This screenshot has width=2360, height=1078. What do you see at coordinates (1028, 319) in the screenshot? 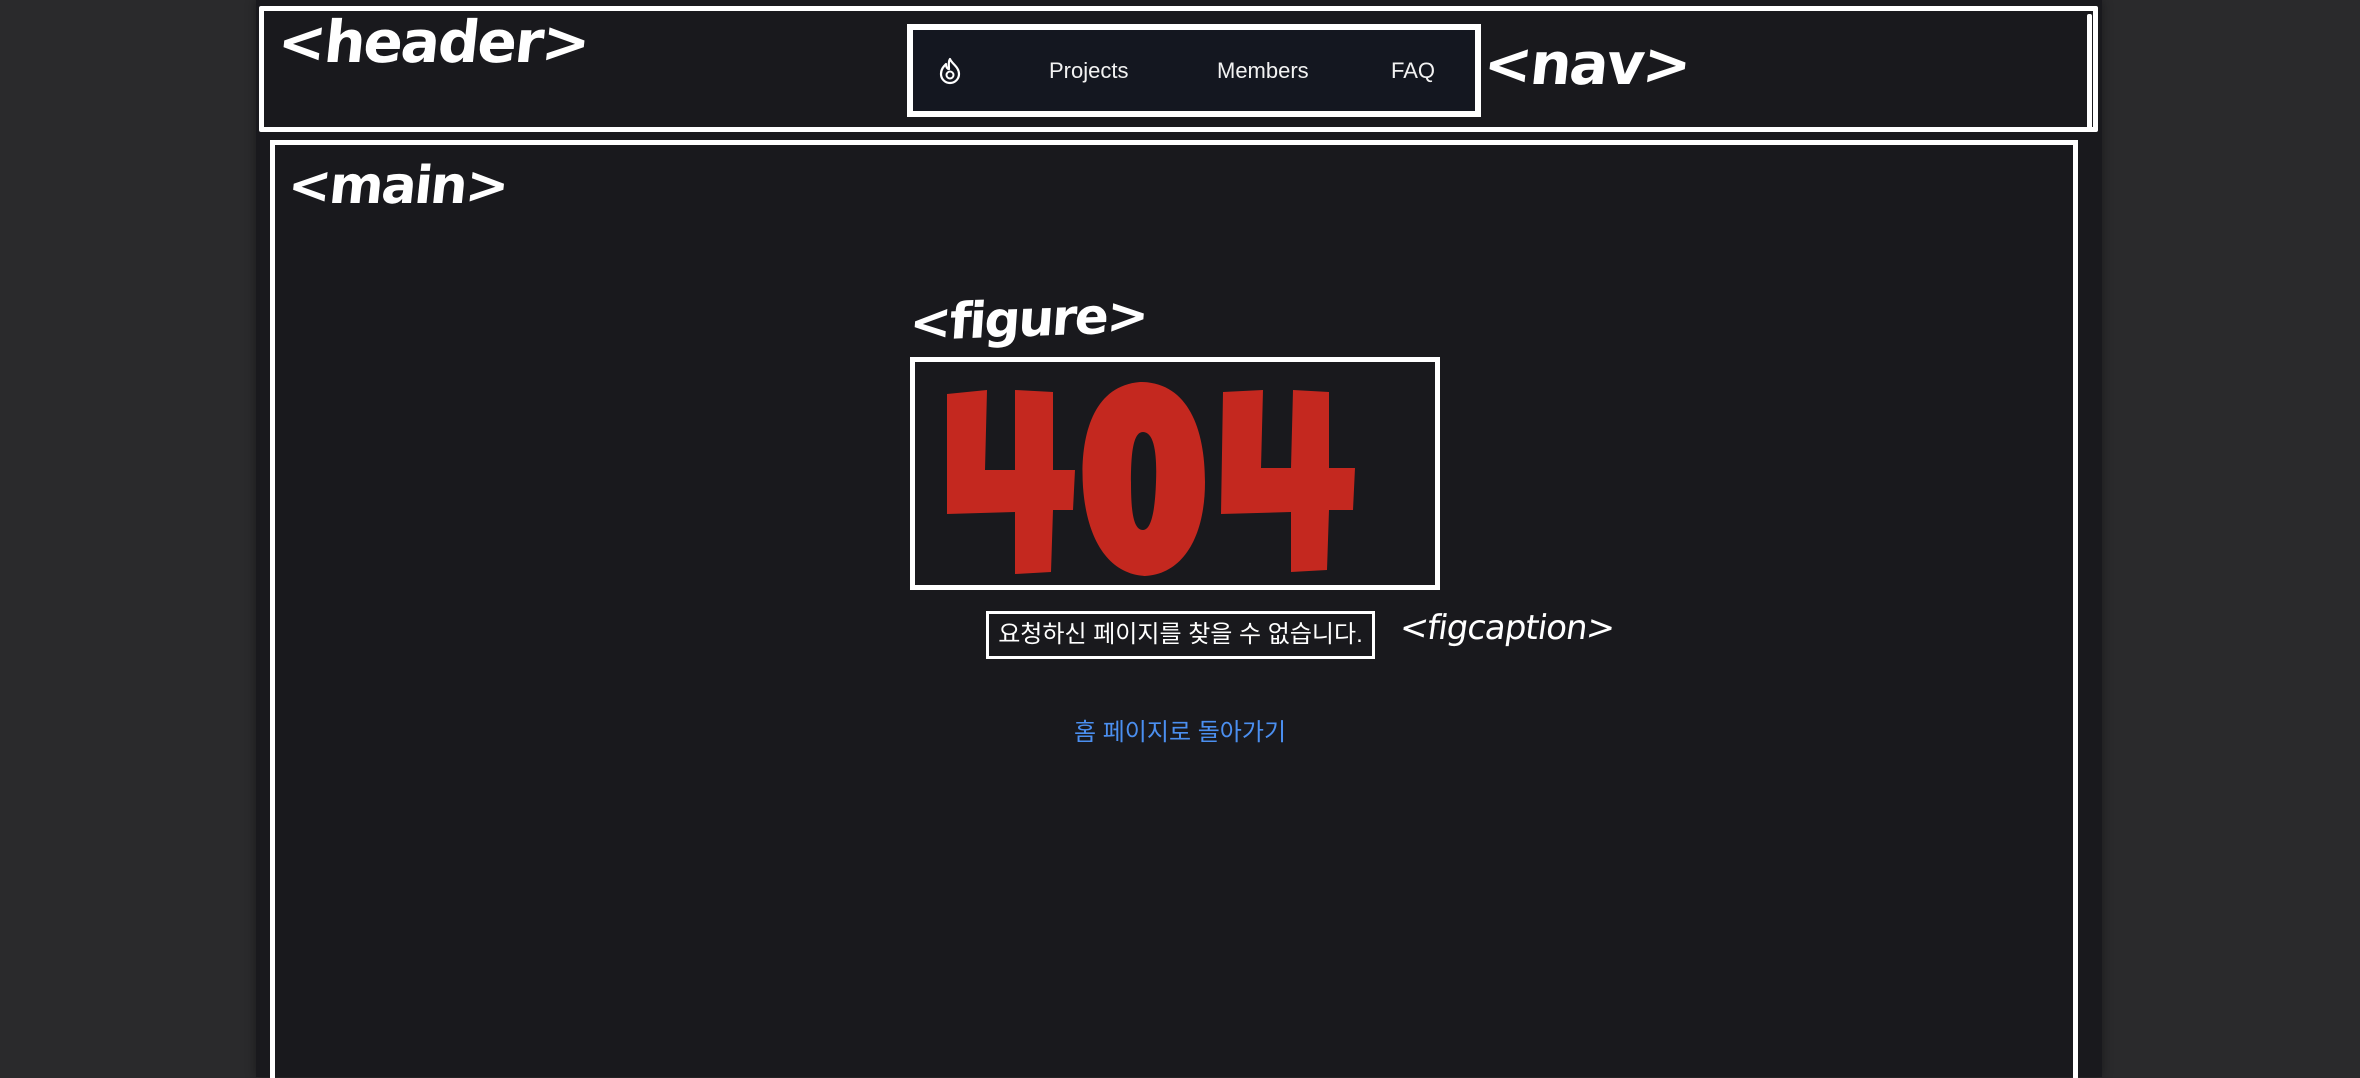
I see `figure-annotation: <figure>` at bounding box center [1028, 319].